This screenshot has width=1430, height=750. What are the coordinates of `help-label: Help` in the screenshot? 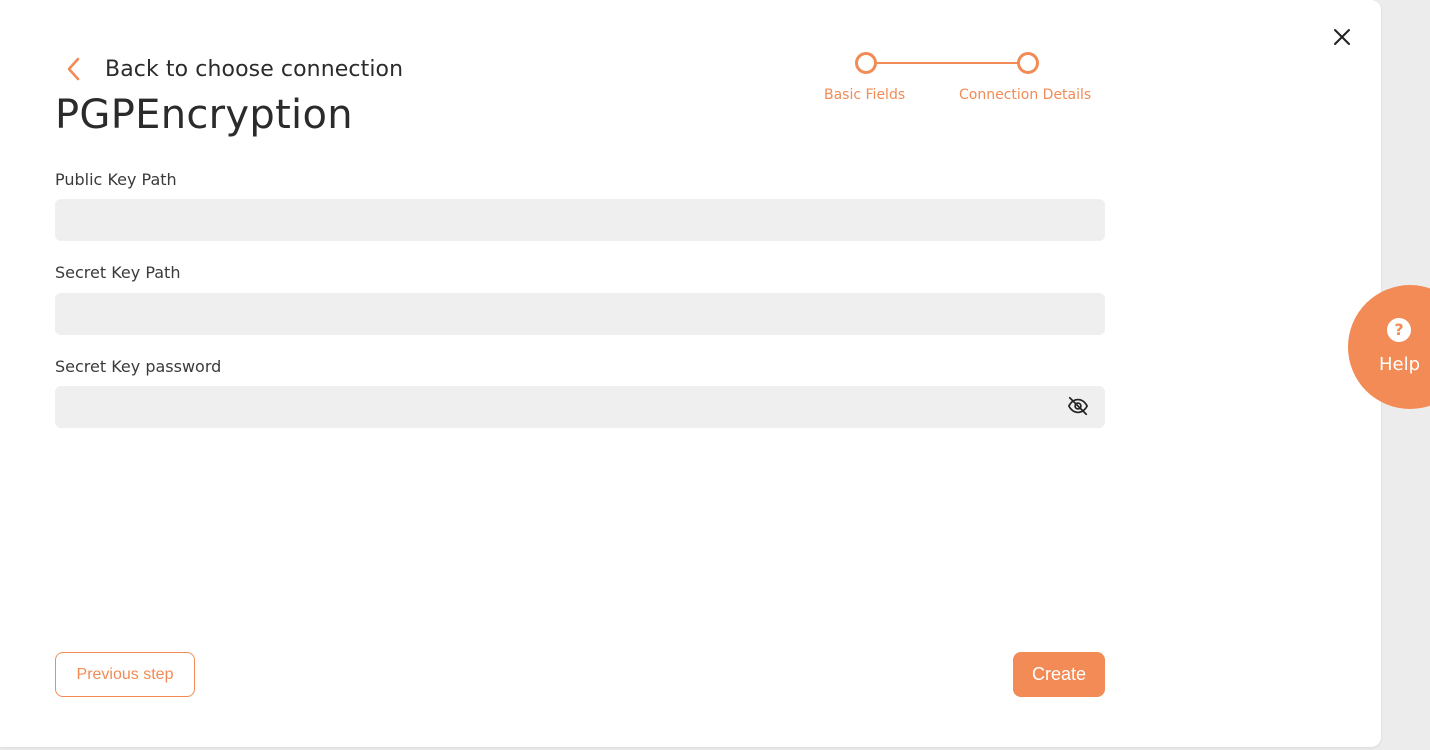 It's located at (1400, 364).